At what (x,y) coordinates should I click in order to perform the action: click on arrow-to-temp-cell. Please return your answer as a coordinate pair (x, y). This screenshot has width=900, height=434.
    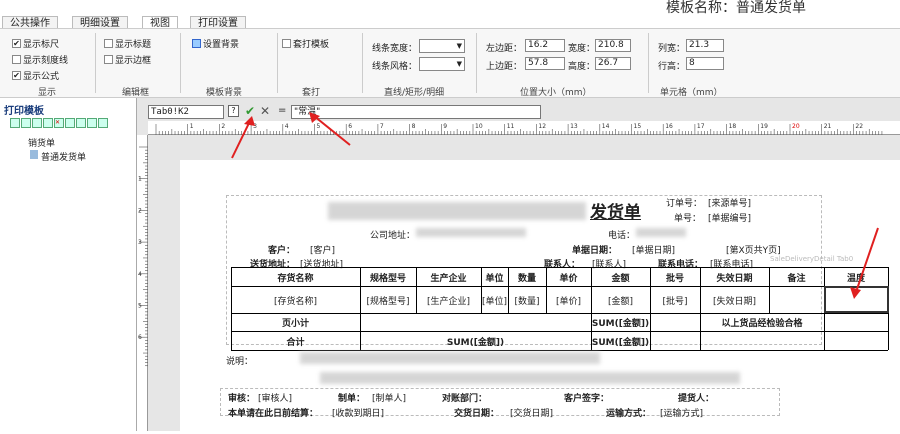
    Looking at the image, I should click on (867, 260).